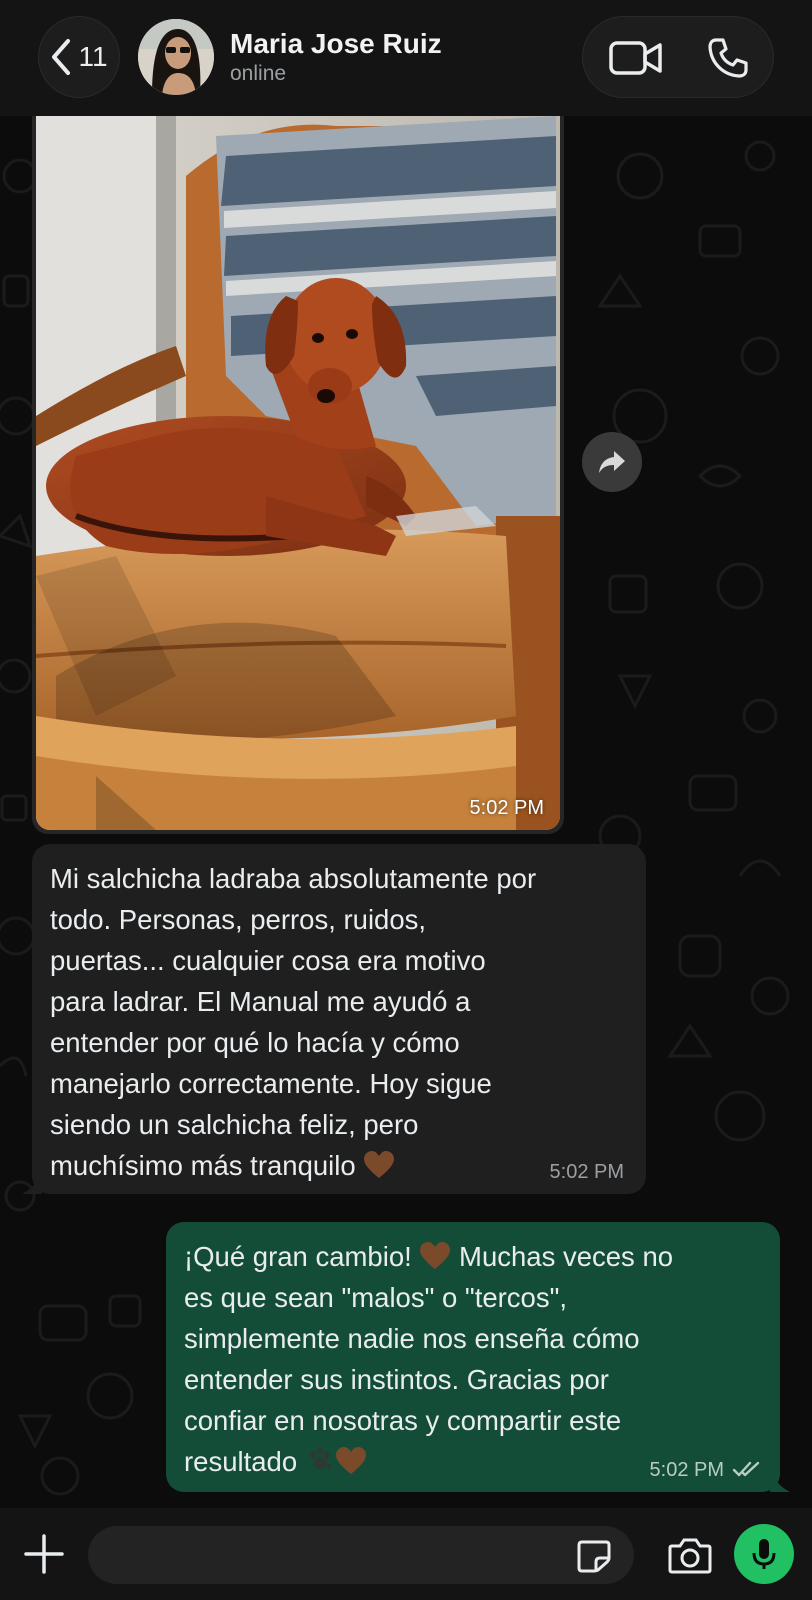 This screenshot has height=1600, width=812. I want to click on unread-count: 11, so click(93, 56).